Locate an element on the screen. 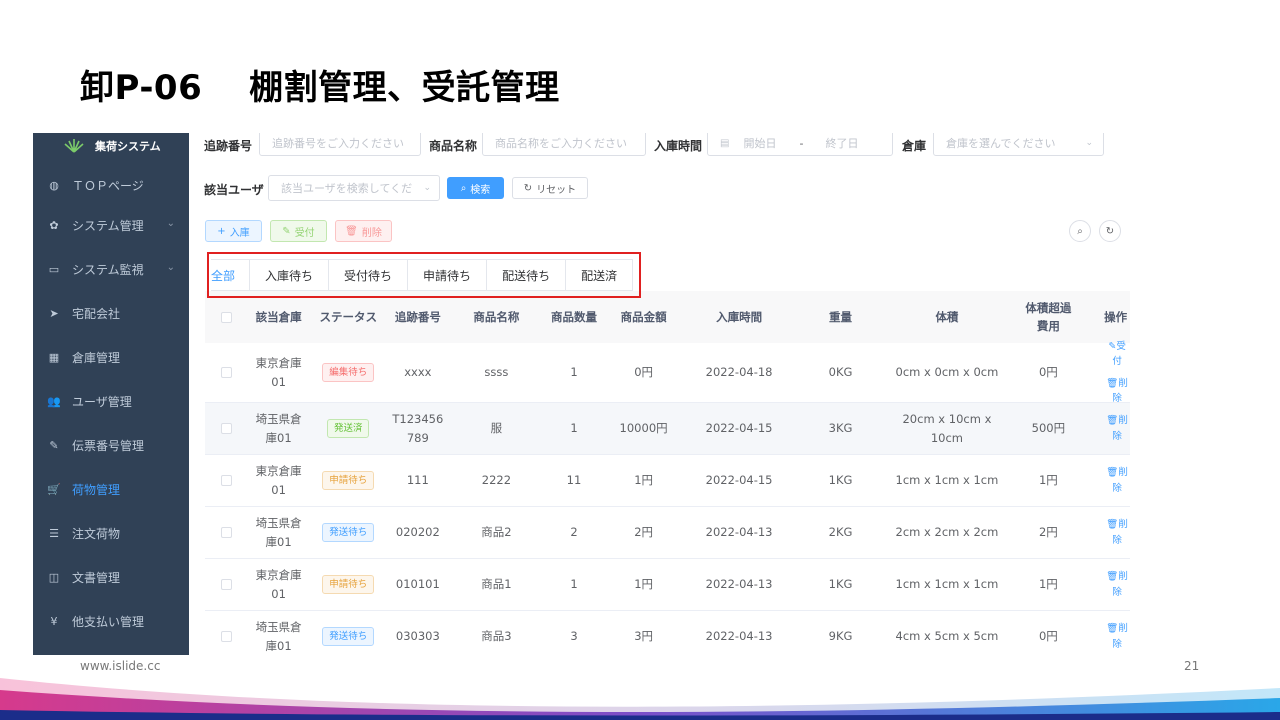 The image size is (1280, 720). select-all-checkbox is located at coordinates (227, 317).